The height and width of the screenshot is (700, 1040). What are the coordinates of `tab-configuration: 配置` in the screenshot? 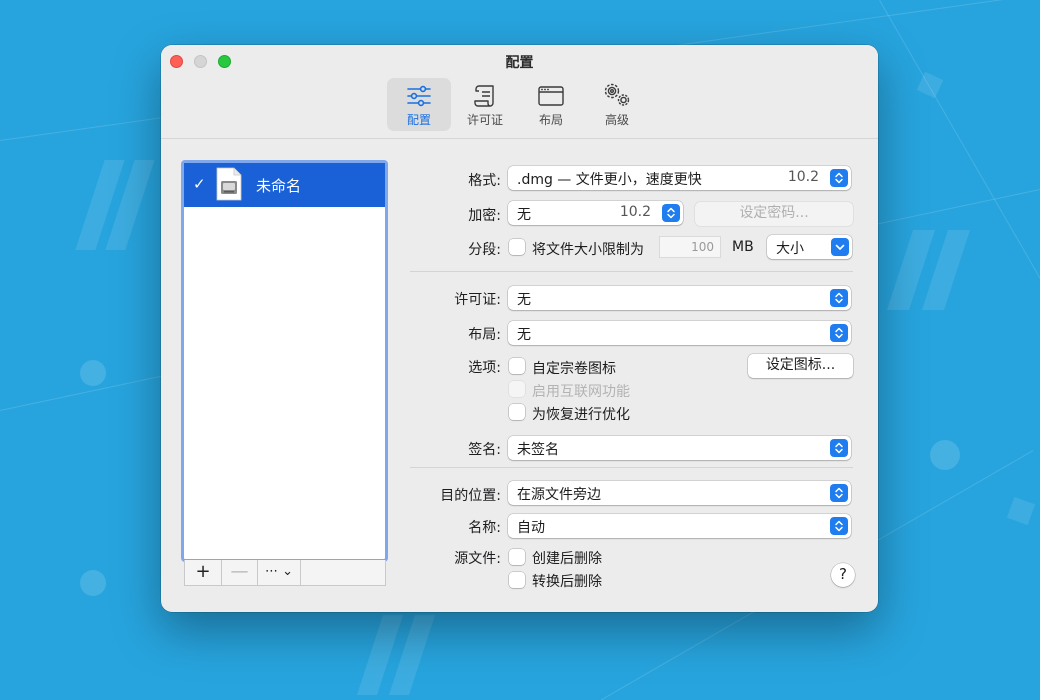 It's located at (419, 104).